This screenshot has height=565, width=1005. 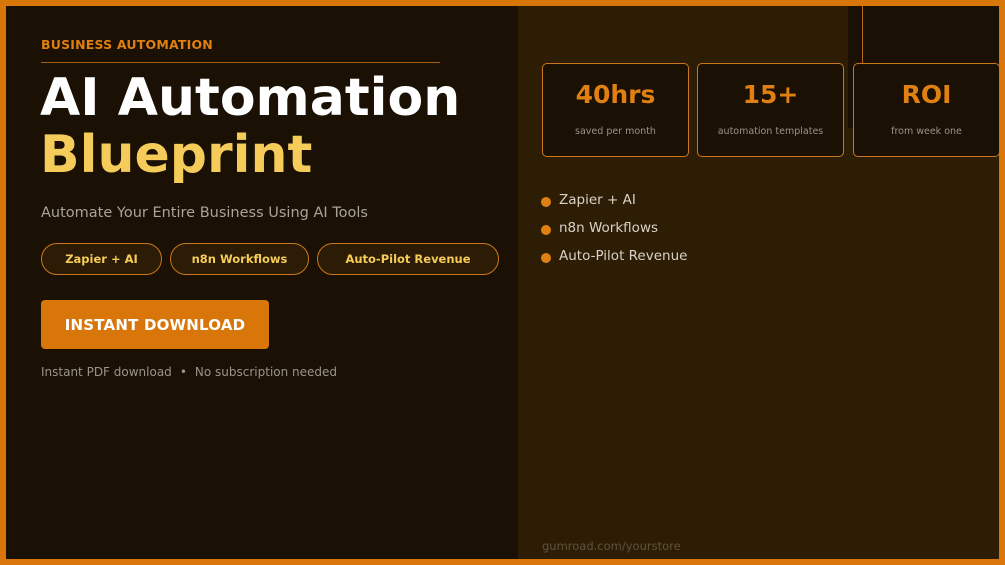 I want to click on feature-item: Zapier + AI, so click(x=614, y=200).